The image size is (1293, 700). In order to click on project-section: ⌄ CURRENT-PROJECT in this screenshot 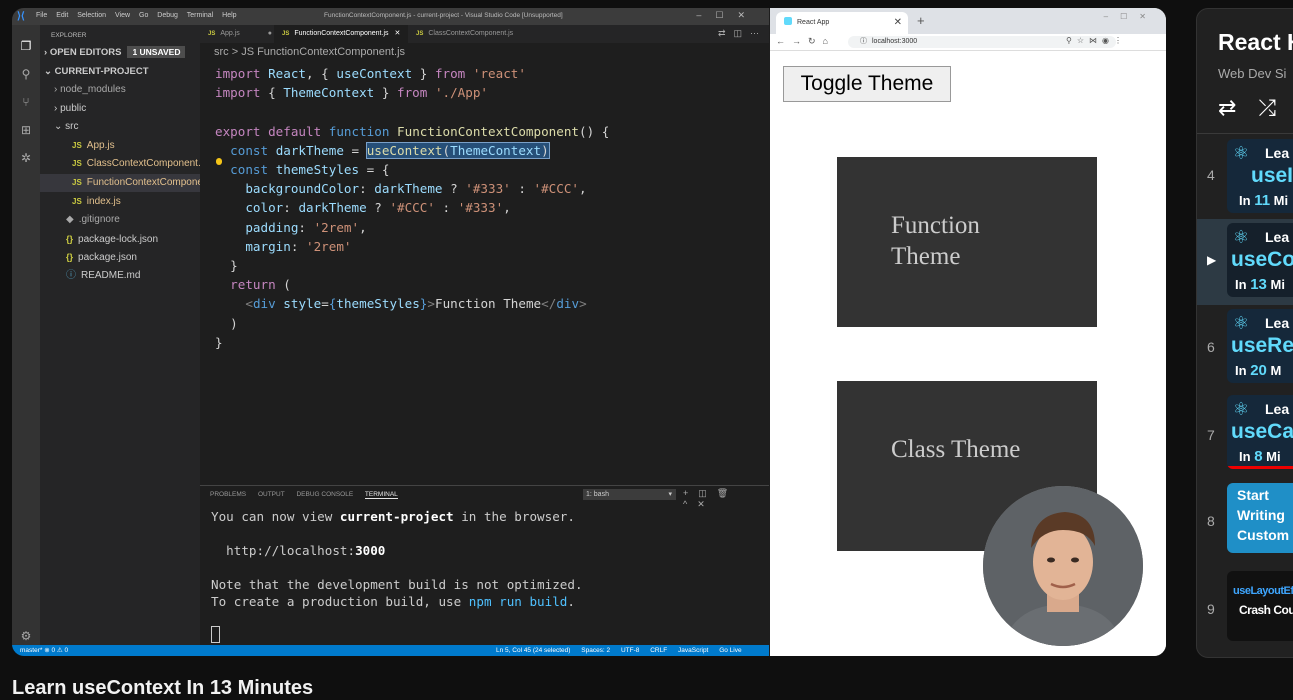, I will do `click(96, 72)`.